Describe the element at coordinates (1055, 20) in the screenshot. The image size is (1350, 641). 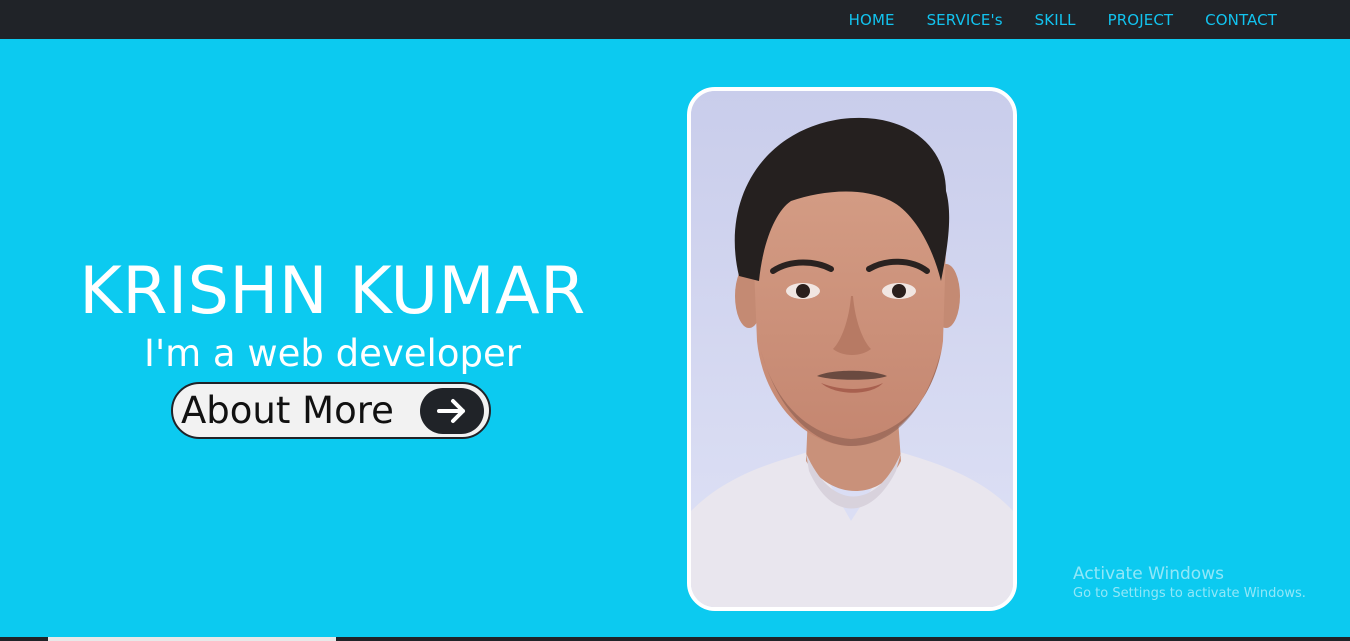
I see `nav-skill-link: SKILL` at that location.